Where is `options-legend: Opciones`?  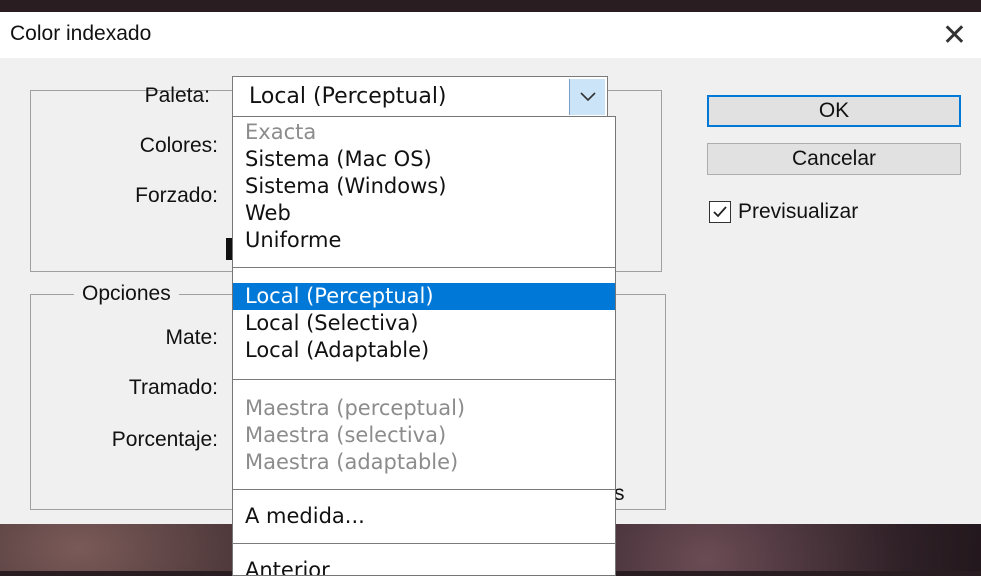 options-legend: Opciones is located at coordinates (126, 294).